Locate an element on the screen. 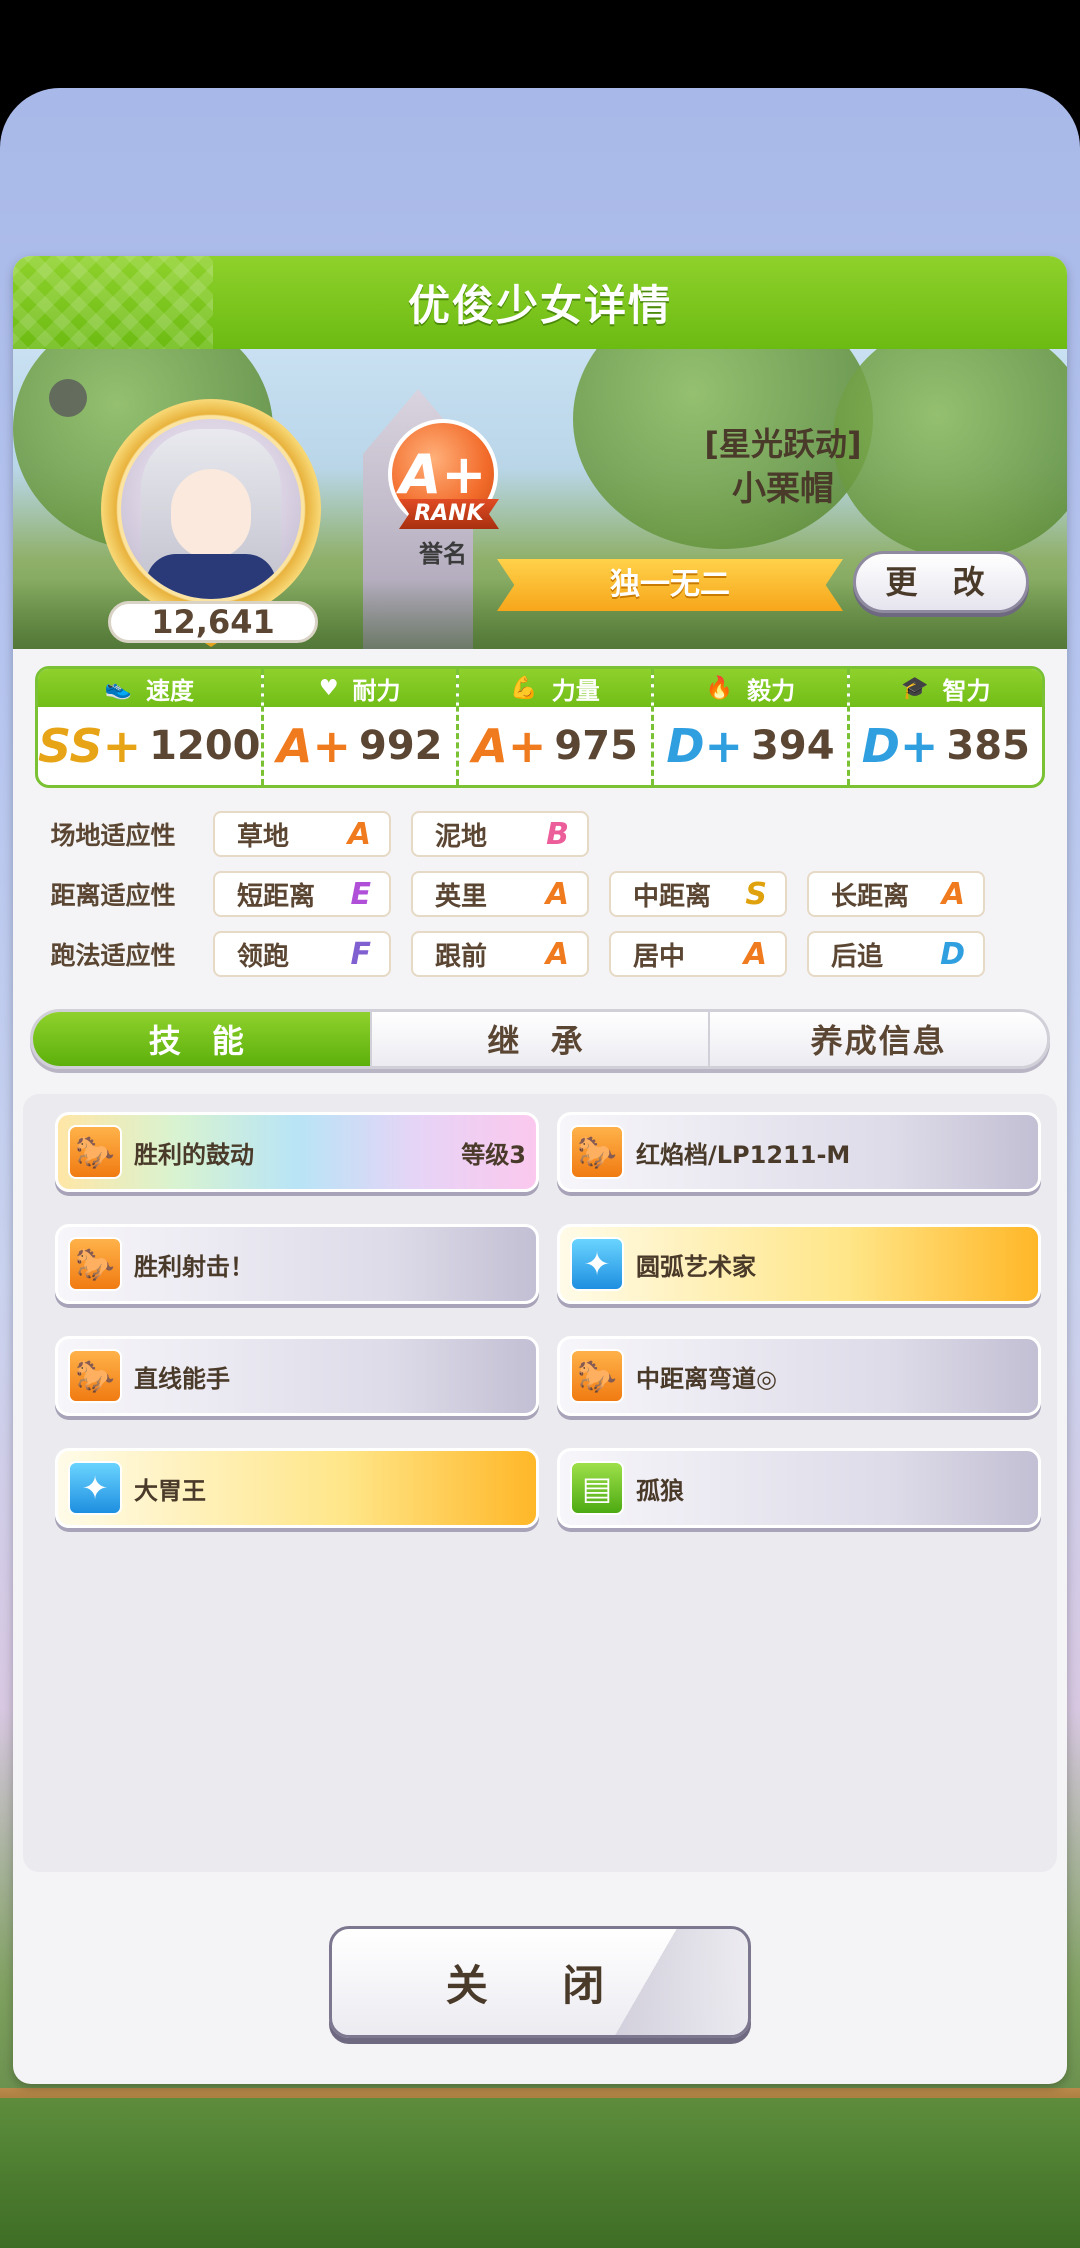  detail-tabs: 技 能继 承养成信息 is located at coordinates (540, 1039).